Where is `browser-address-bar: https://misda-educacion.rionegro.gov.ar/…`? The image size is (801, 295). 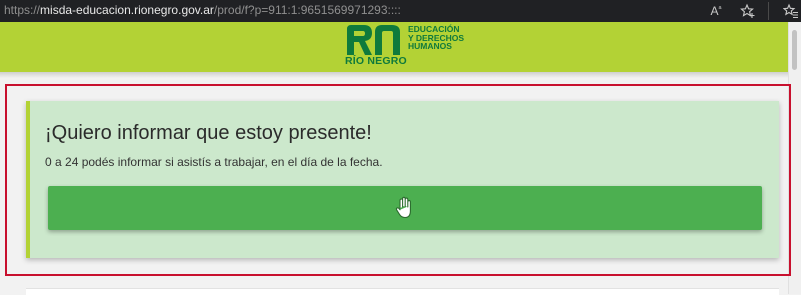
browser-address-bar: https://misda-educacion.rionegro.gov.ar/… is located at coordinates (400, 11).